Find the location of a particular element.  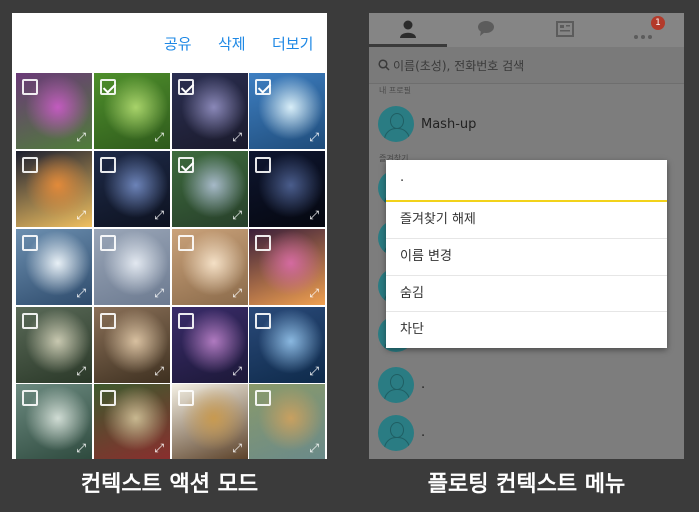

my-profile-section-label: 내 프로필 is located at coordinates (395, 90).